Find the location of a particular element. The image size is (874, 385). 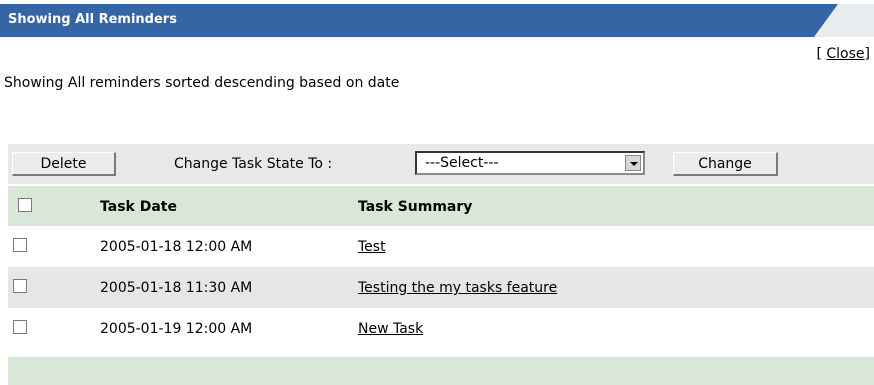

close-link-wrap: [ Close] is located at coordinates (843, 54).